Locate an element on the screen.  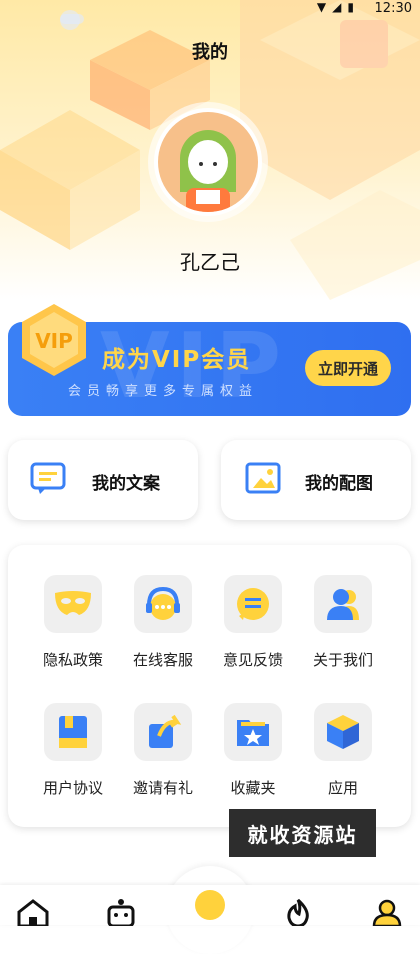
signal-icon: ◢ is located at coordinates (340, 7).